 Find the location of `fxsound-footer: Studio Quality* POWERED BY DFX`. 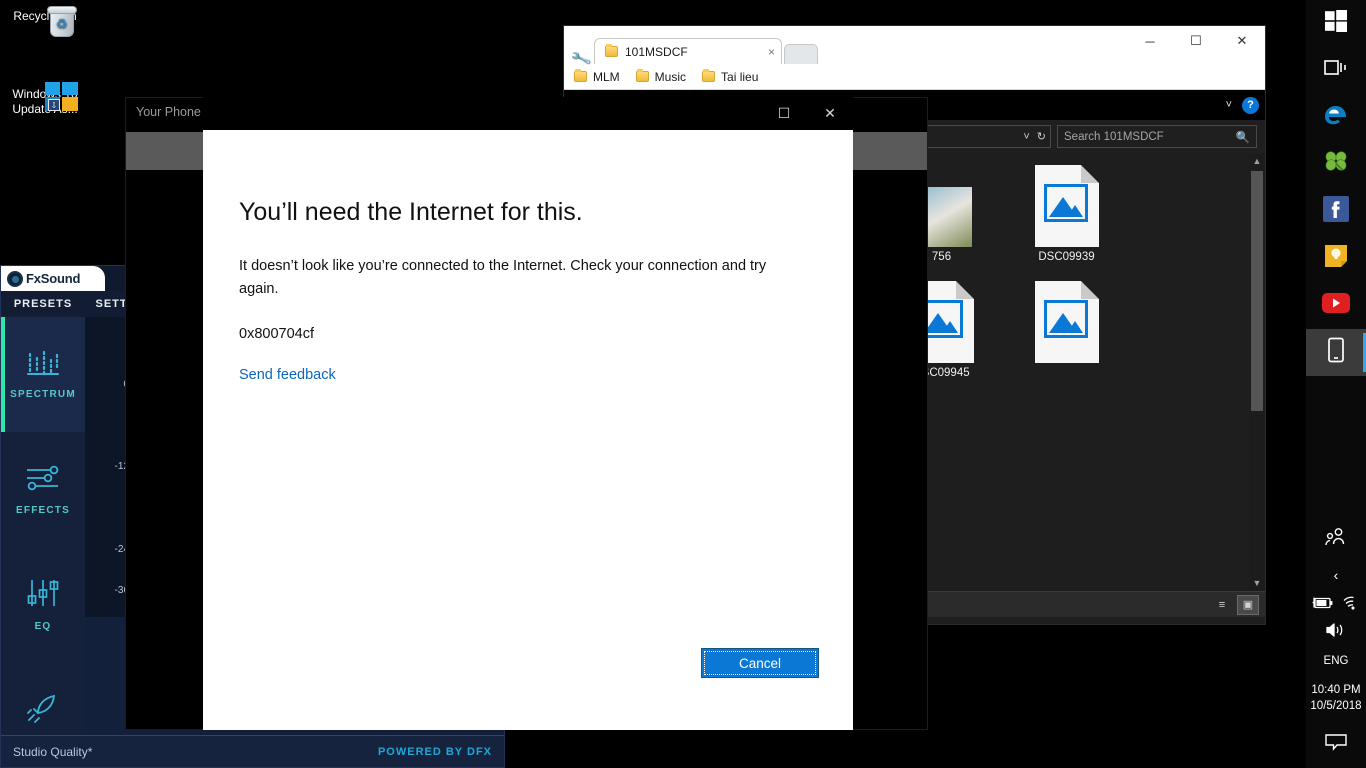

fxsound-footer: Studio Quality* POWERED BY DFX is located at coordinates (252, 751).